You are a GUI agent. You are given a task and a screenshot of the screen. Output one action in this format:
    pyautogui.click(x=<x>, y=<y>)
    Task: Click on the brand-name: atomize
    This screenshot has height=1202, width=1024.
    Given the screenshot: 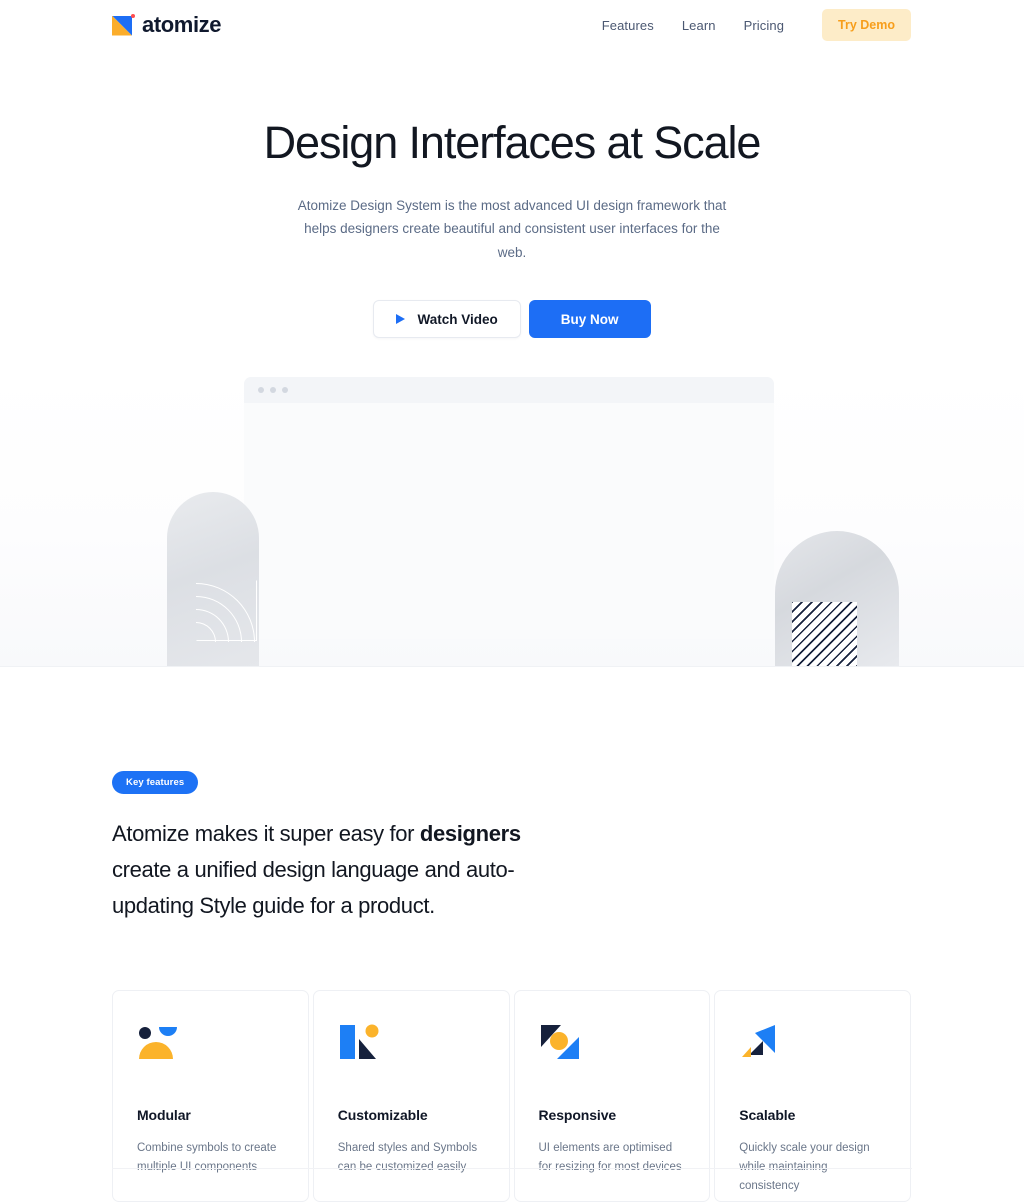 What is the action you would take?
    pyautogui.click(x=182, y=24)
    